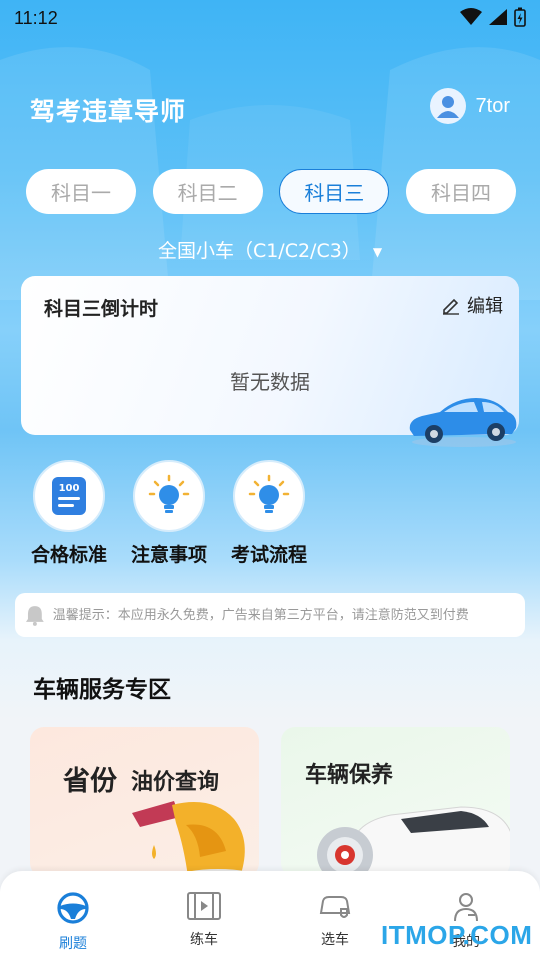 The image size is (540, 960). I want to click on oil-price-card: 省份 油价查询, so click(144, 802).